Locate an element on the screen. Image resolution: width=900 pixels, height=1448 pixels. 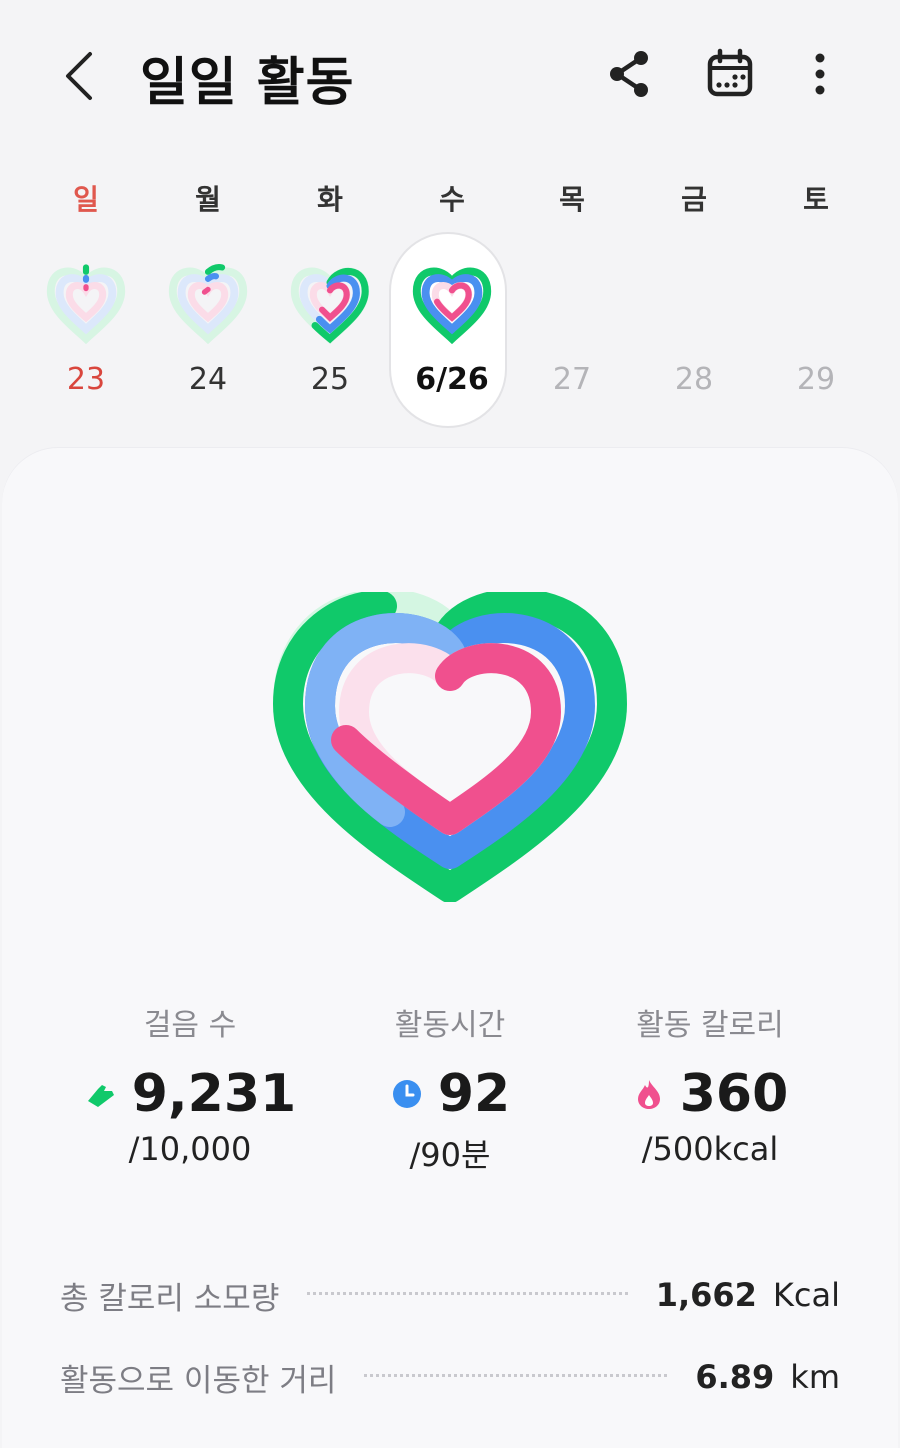
summary-value: 6.89 is located at coordinates (735, 1377).